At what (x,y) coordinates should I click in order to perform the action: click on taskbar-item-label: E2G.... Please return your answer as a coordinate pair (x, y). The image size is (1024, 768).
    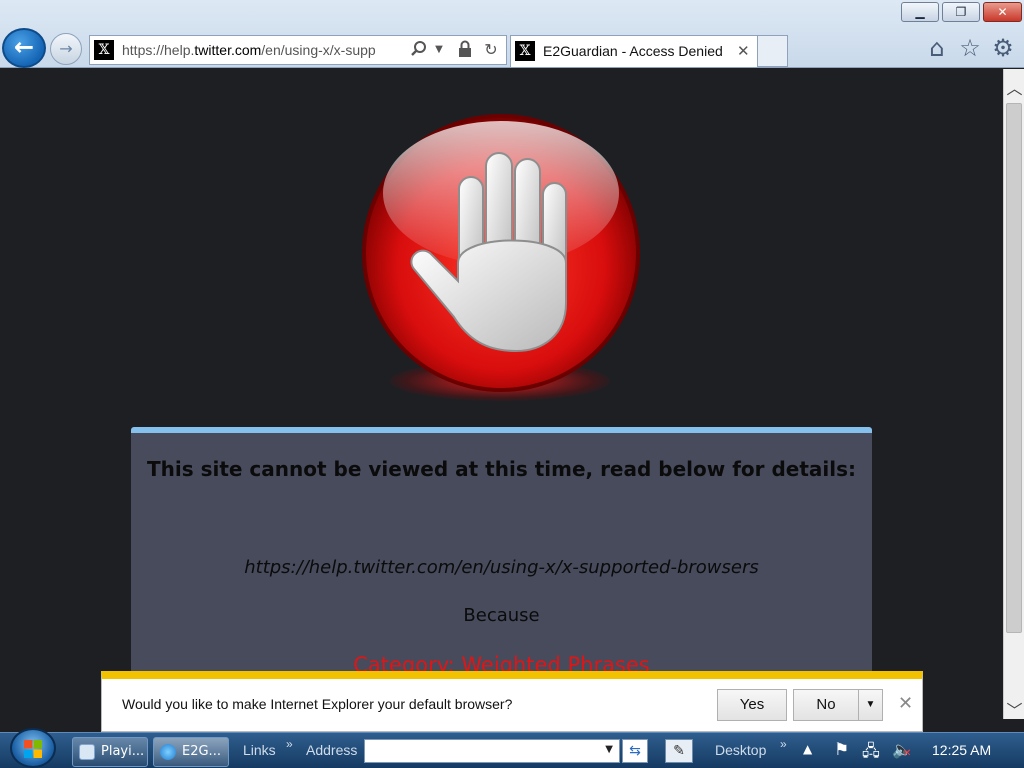
    Looking at the image, I should click on (201, 751).